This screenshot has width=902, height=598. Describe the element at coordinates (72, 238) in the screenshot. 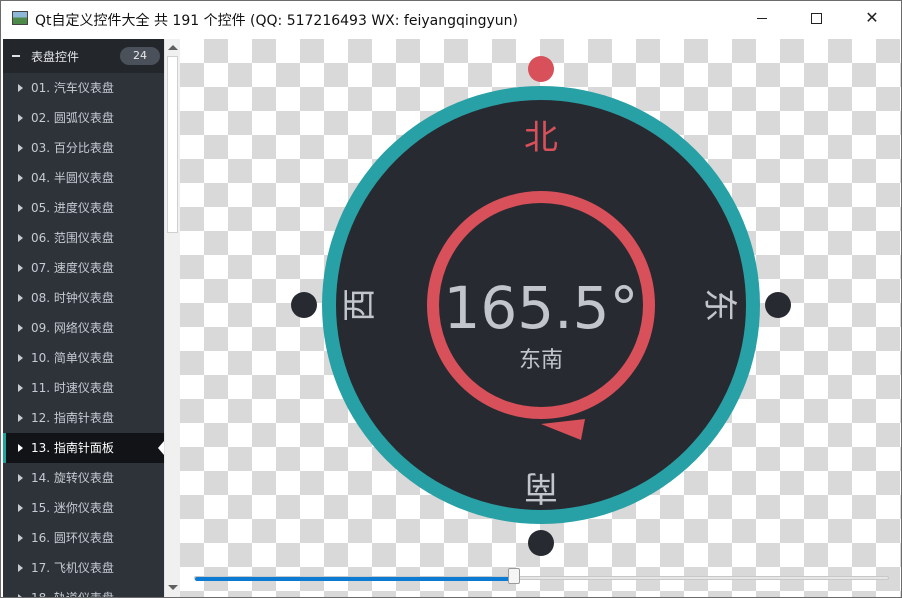

I see `sidebar-item-label: 06. 范围仪表盘` at that location.